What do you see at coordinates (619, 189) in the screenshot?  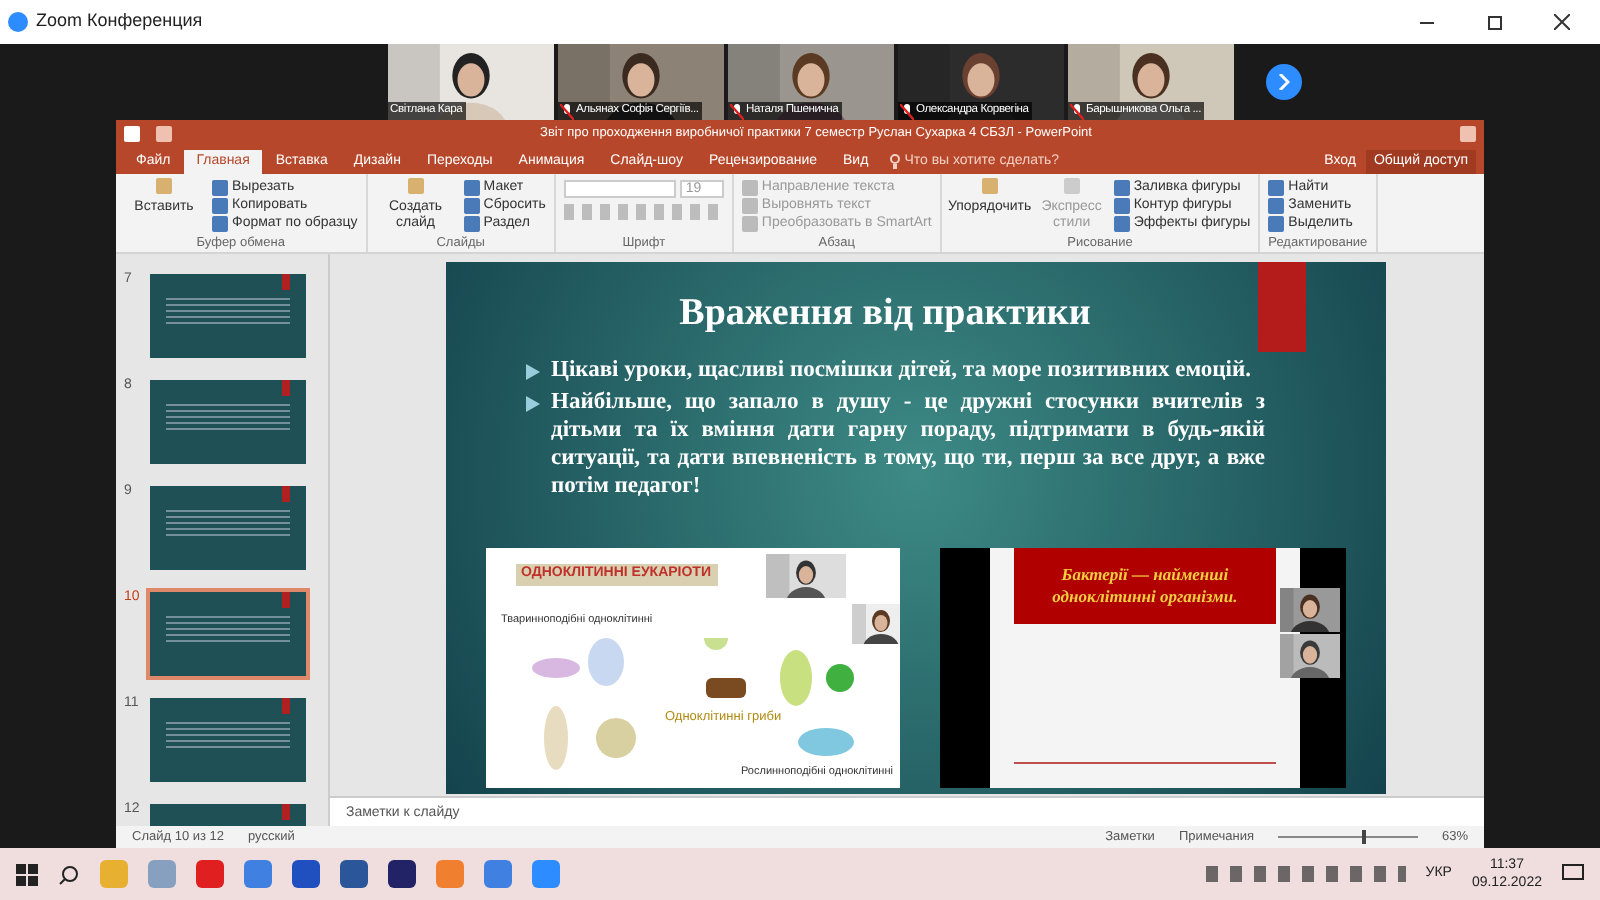 I see `font-name-field` at bounding box center [619, 189].